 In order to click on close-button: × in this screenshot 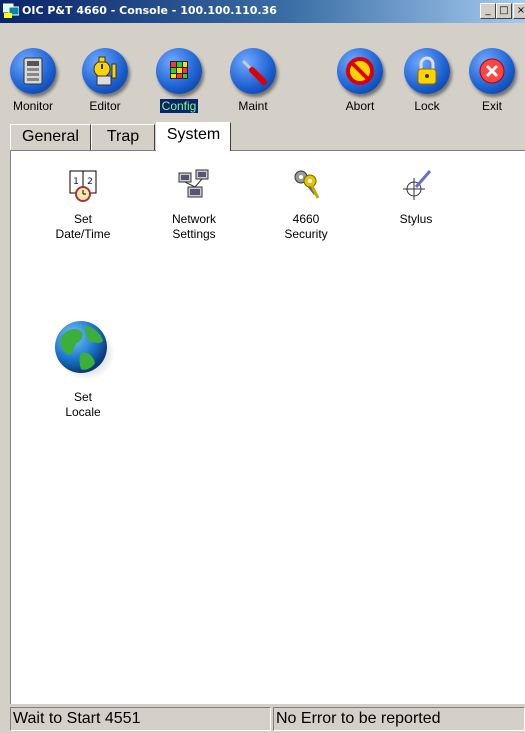, I will do `click(519, 11)`.